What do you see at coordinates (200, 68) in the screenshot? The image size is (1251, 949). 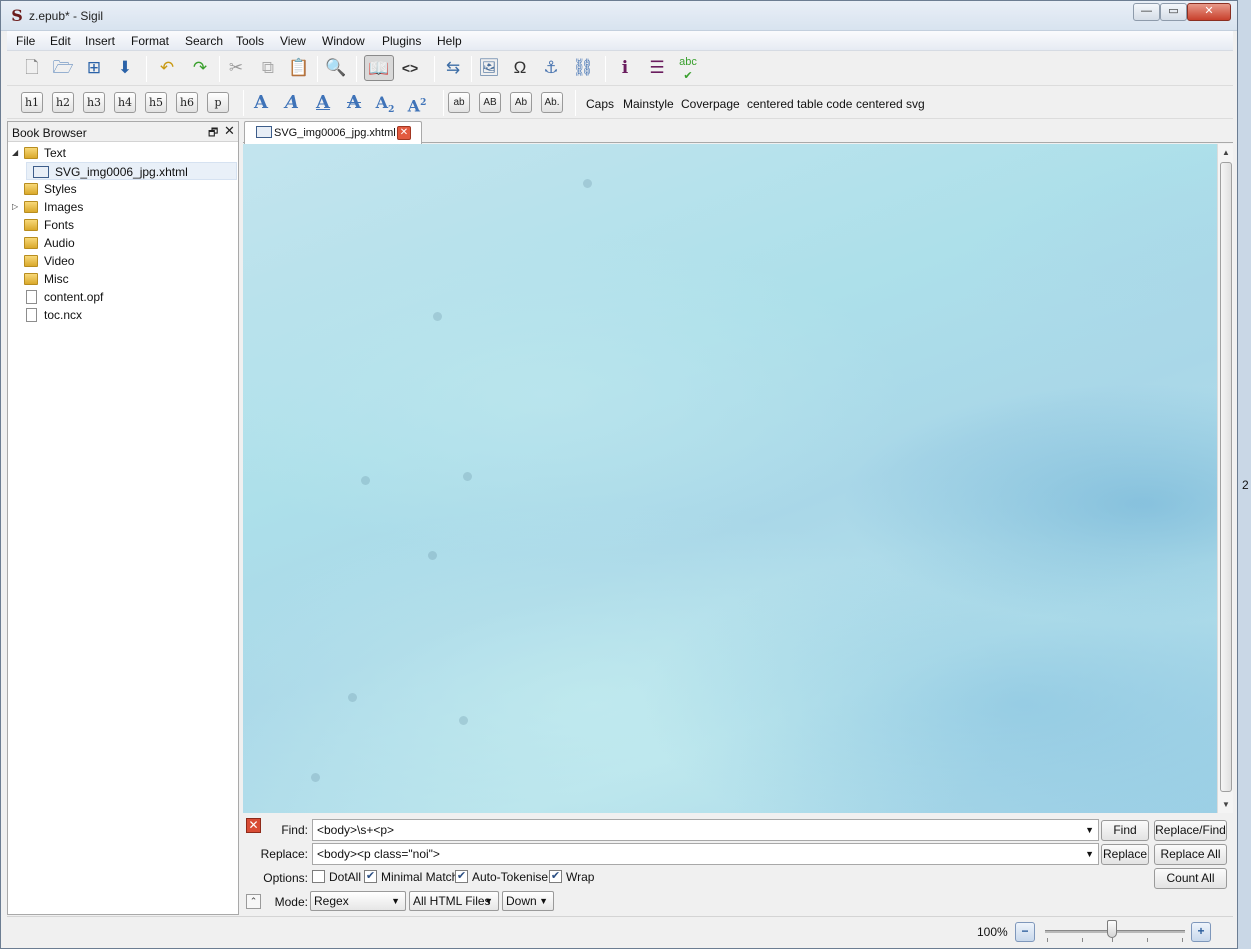 I see `redo-icon: ↷` at bounding box center [200, 68].